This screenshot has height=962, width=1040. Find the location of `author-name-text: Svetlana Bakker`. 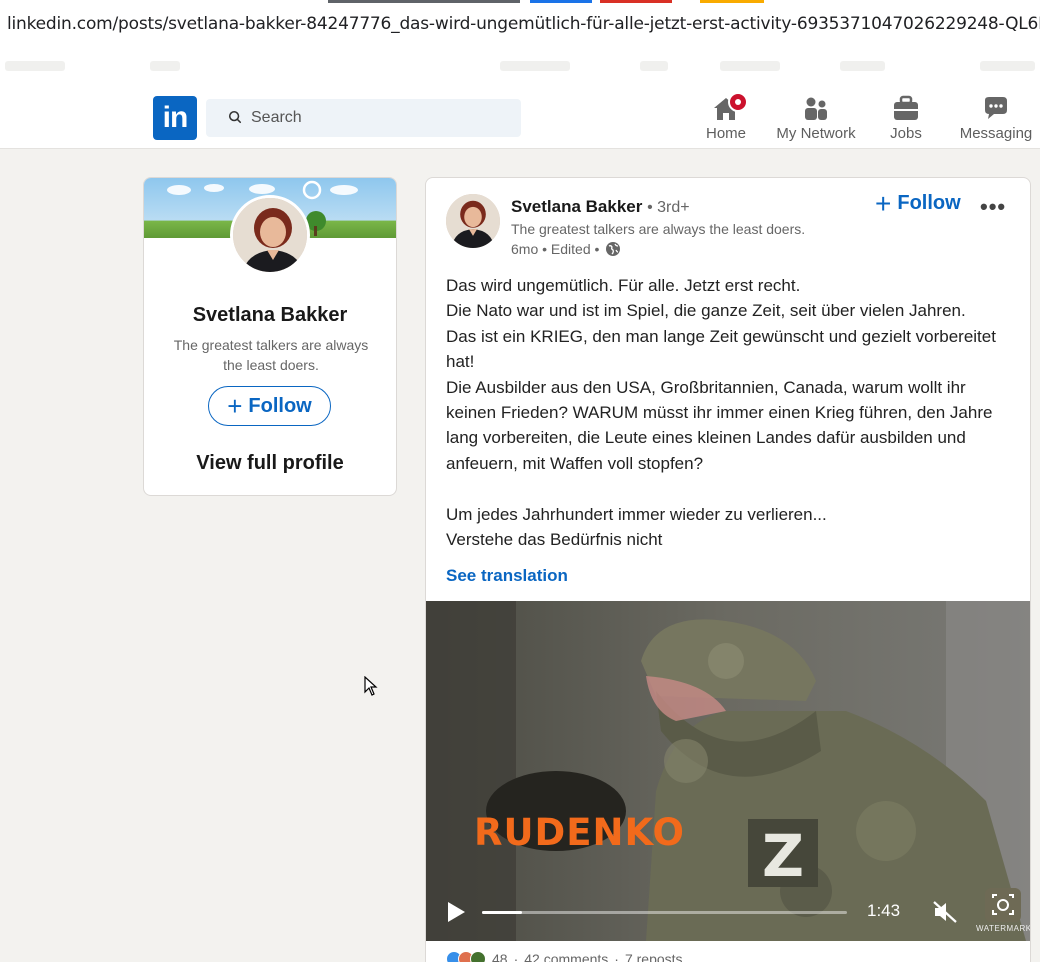

author-name-text: Svetlana Bakker is located at coordinates (576, 206).